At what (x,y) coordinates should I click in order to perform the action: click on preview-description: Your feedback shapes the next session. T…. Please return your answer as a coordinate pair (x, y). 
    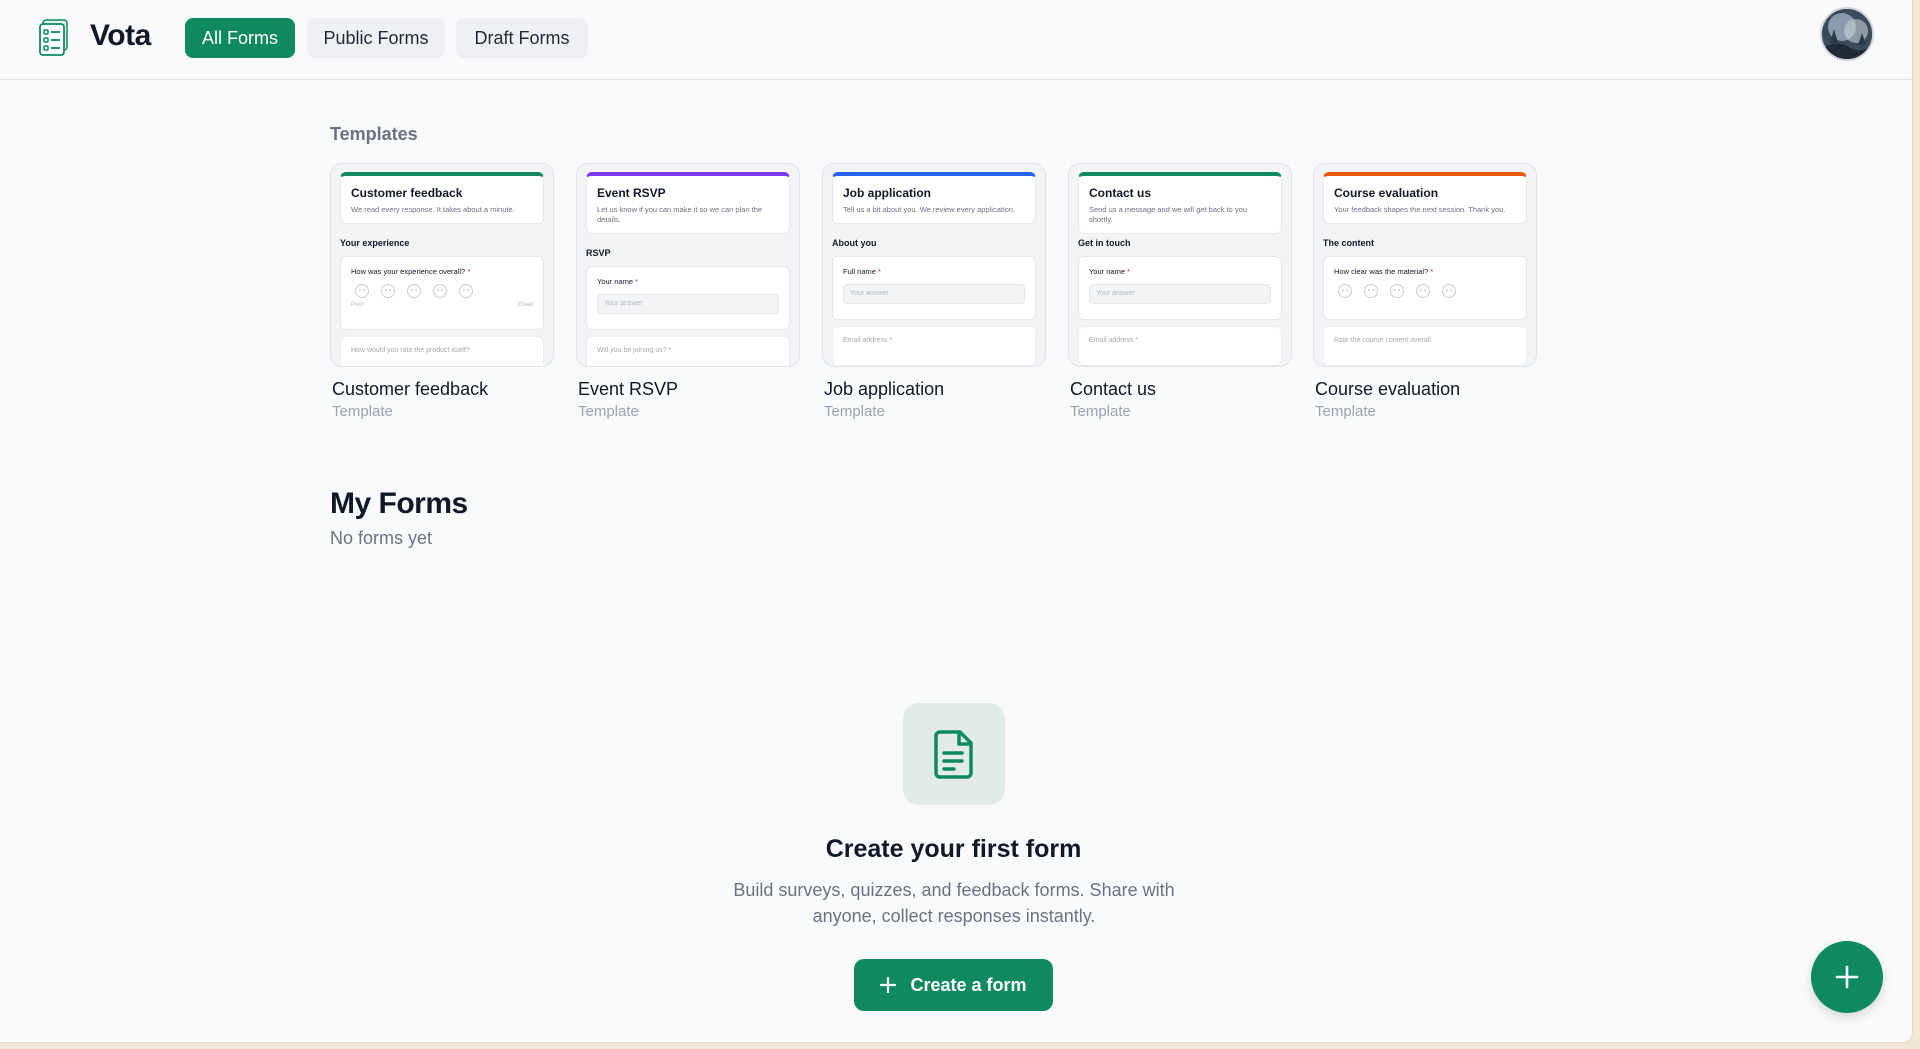
    Looking at the image, I should click on (1420, 209).